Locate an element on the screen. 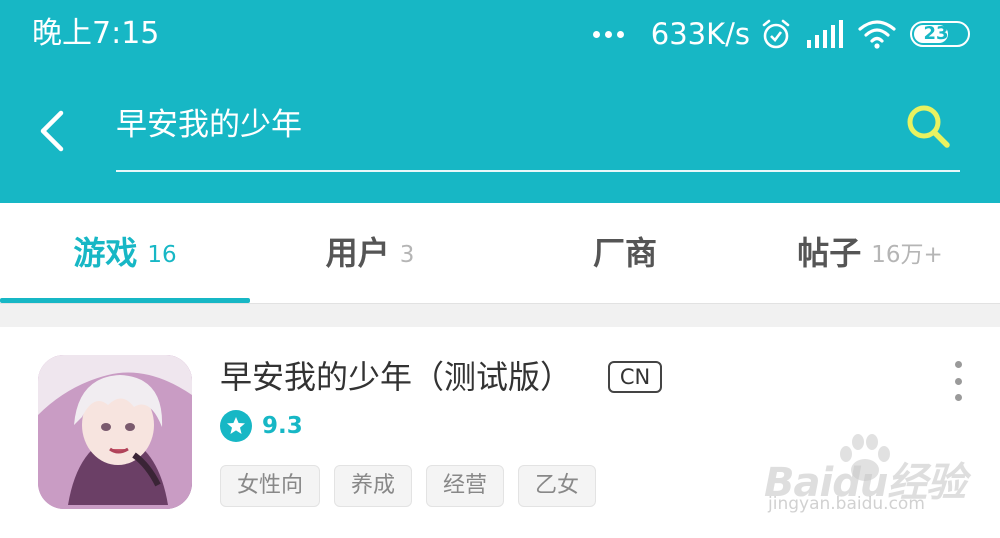 Image resolution: width=1000 pixels, height=538 pixels. battery-icon: 23 is located at coordinates (940, 34).